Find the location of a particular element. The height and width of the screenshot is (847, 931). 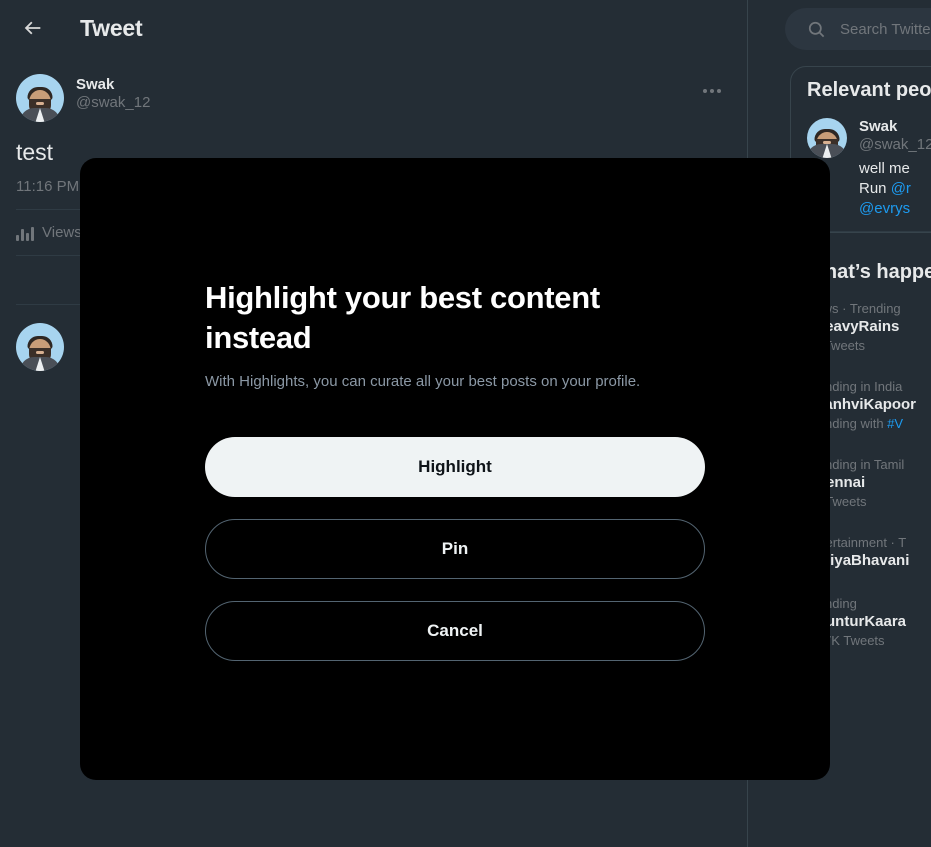

highlight-button: Highlight is located at coordinates (455, 466).